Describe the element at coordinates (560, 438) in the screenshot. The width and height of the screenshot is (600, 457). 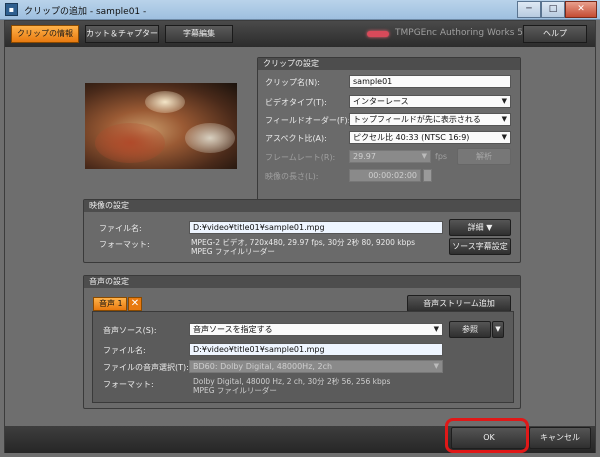
I see `cancel-button: キャンセル` at that location.